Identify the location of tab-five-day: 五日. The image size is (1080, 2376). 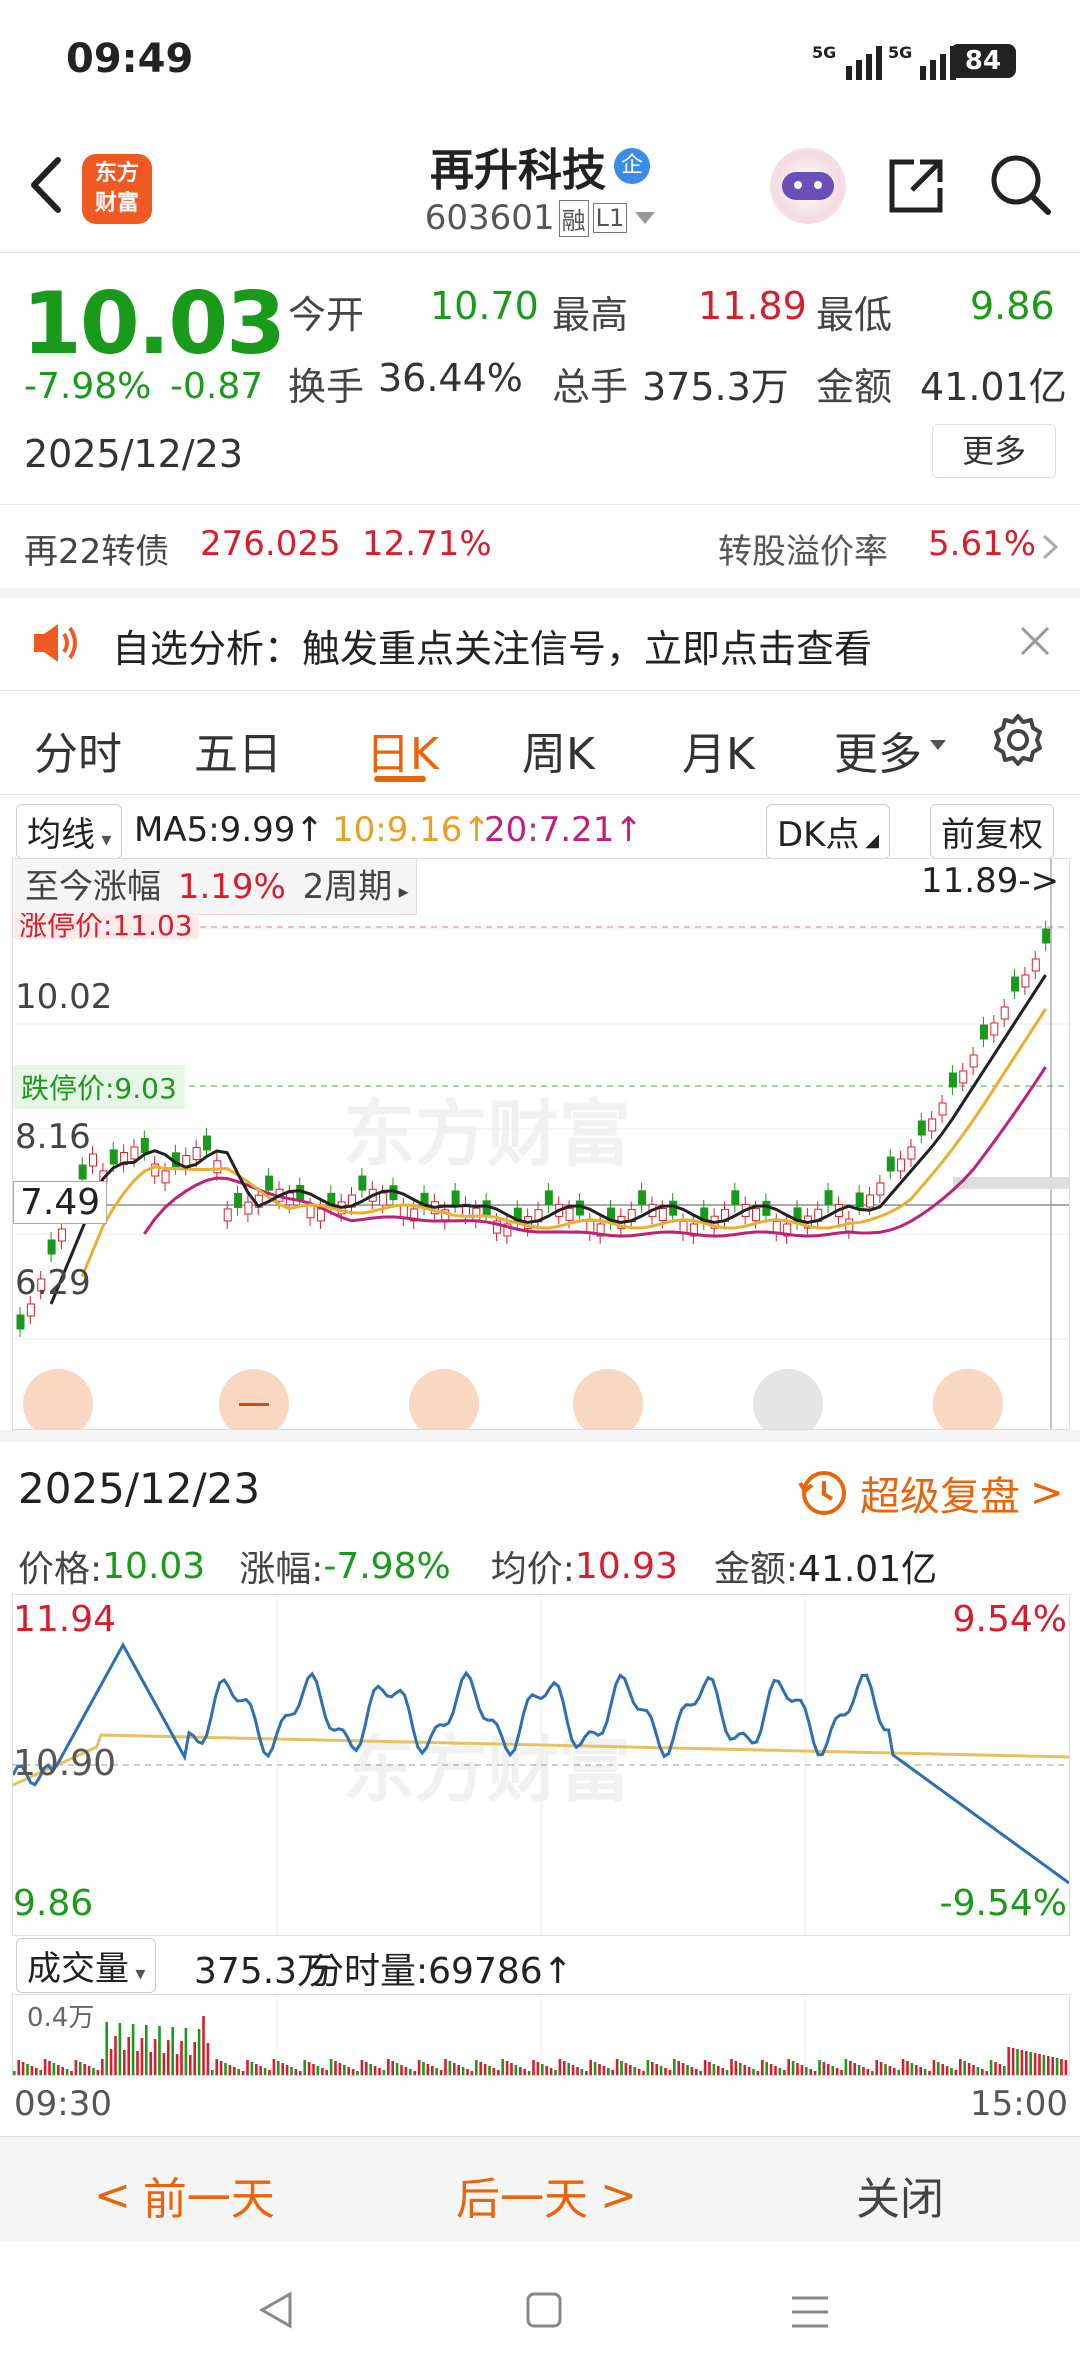
(238, 750).